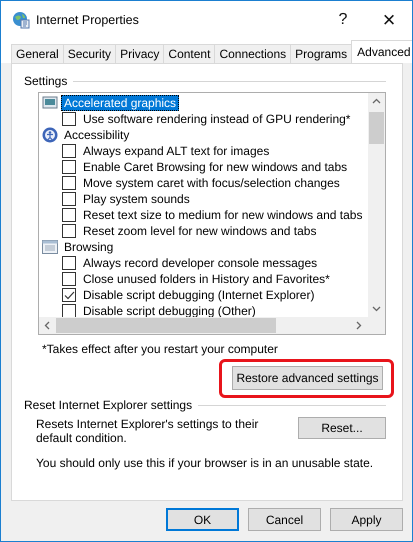 This screenshot has height=542, width=413. What do you see at coordinates (89, 53) in the screenshot?
I see `tab: Security` at bounding box center [89, 53].